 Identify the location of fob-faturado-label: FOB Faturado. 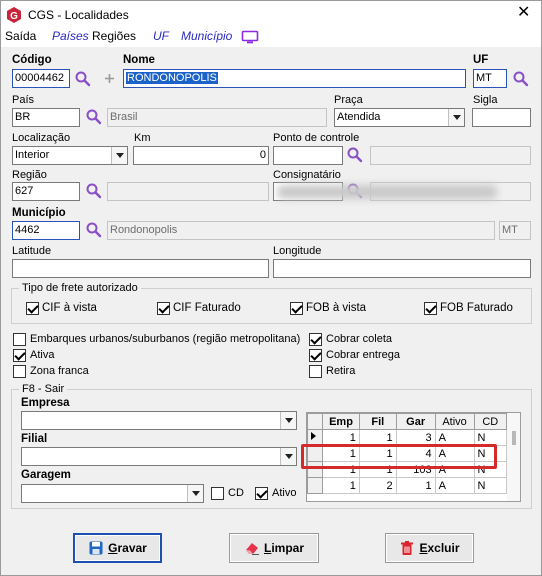
(476, 308).